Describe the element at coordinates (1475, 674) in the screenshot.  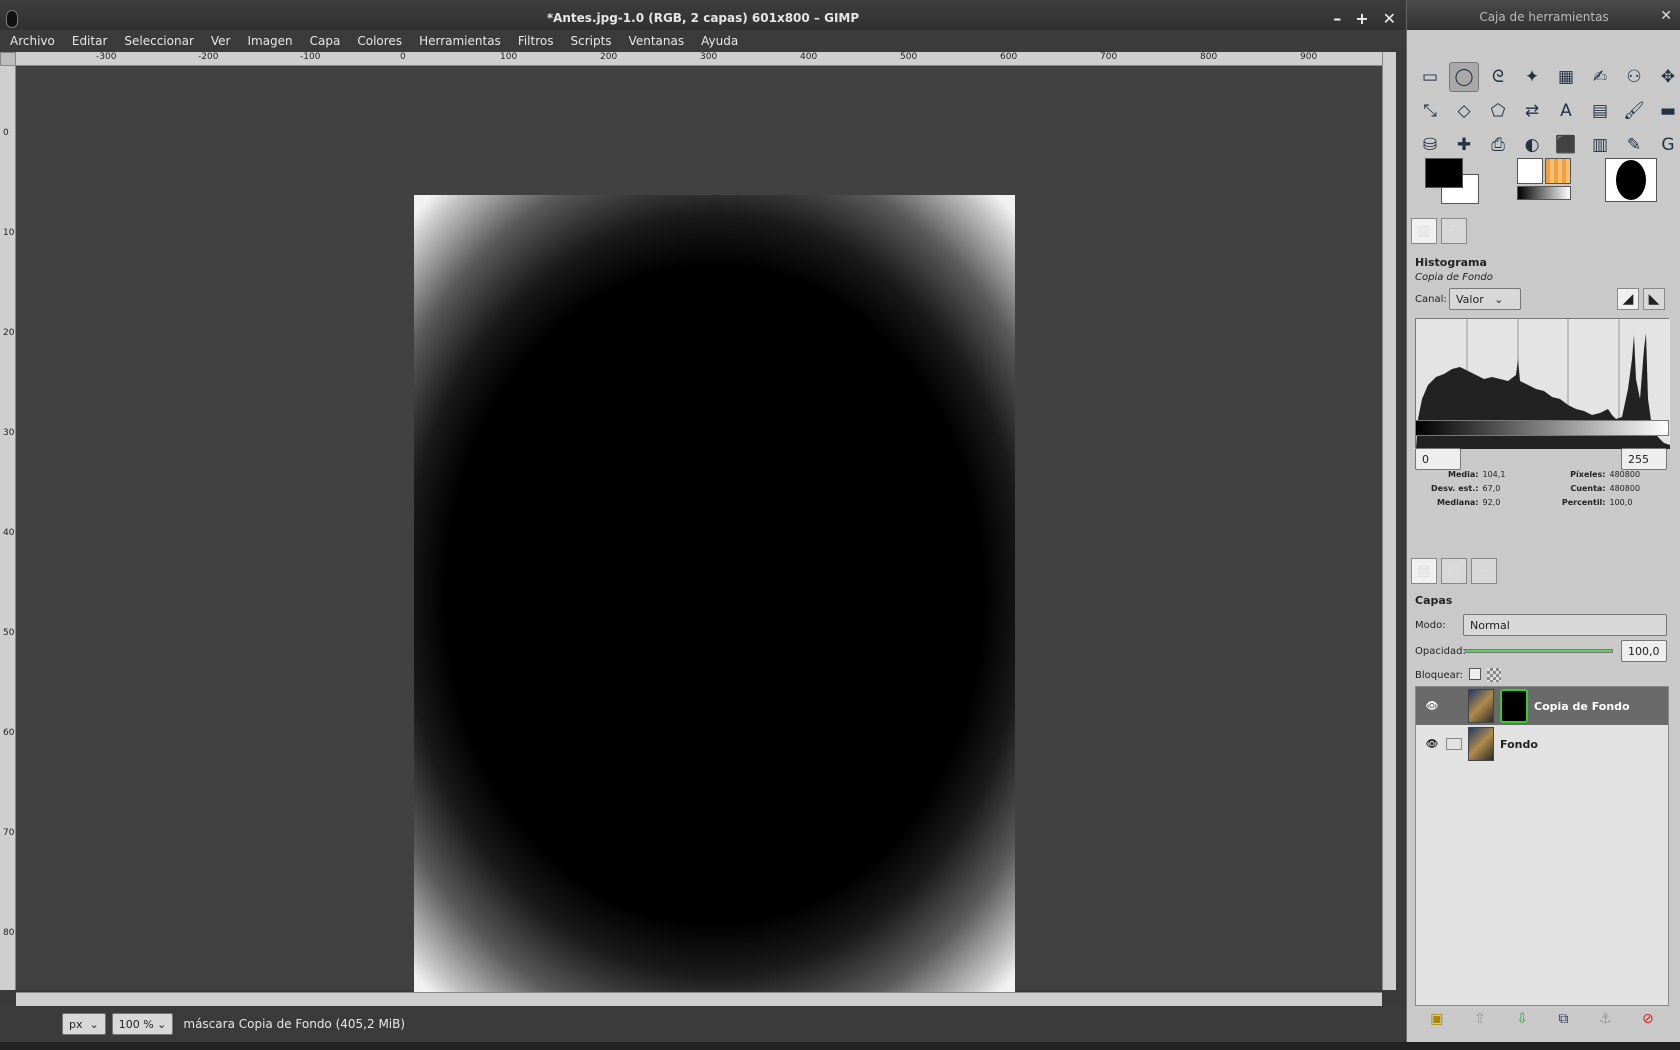
I see `lock-pixels-checkbox` at that location.